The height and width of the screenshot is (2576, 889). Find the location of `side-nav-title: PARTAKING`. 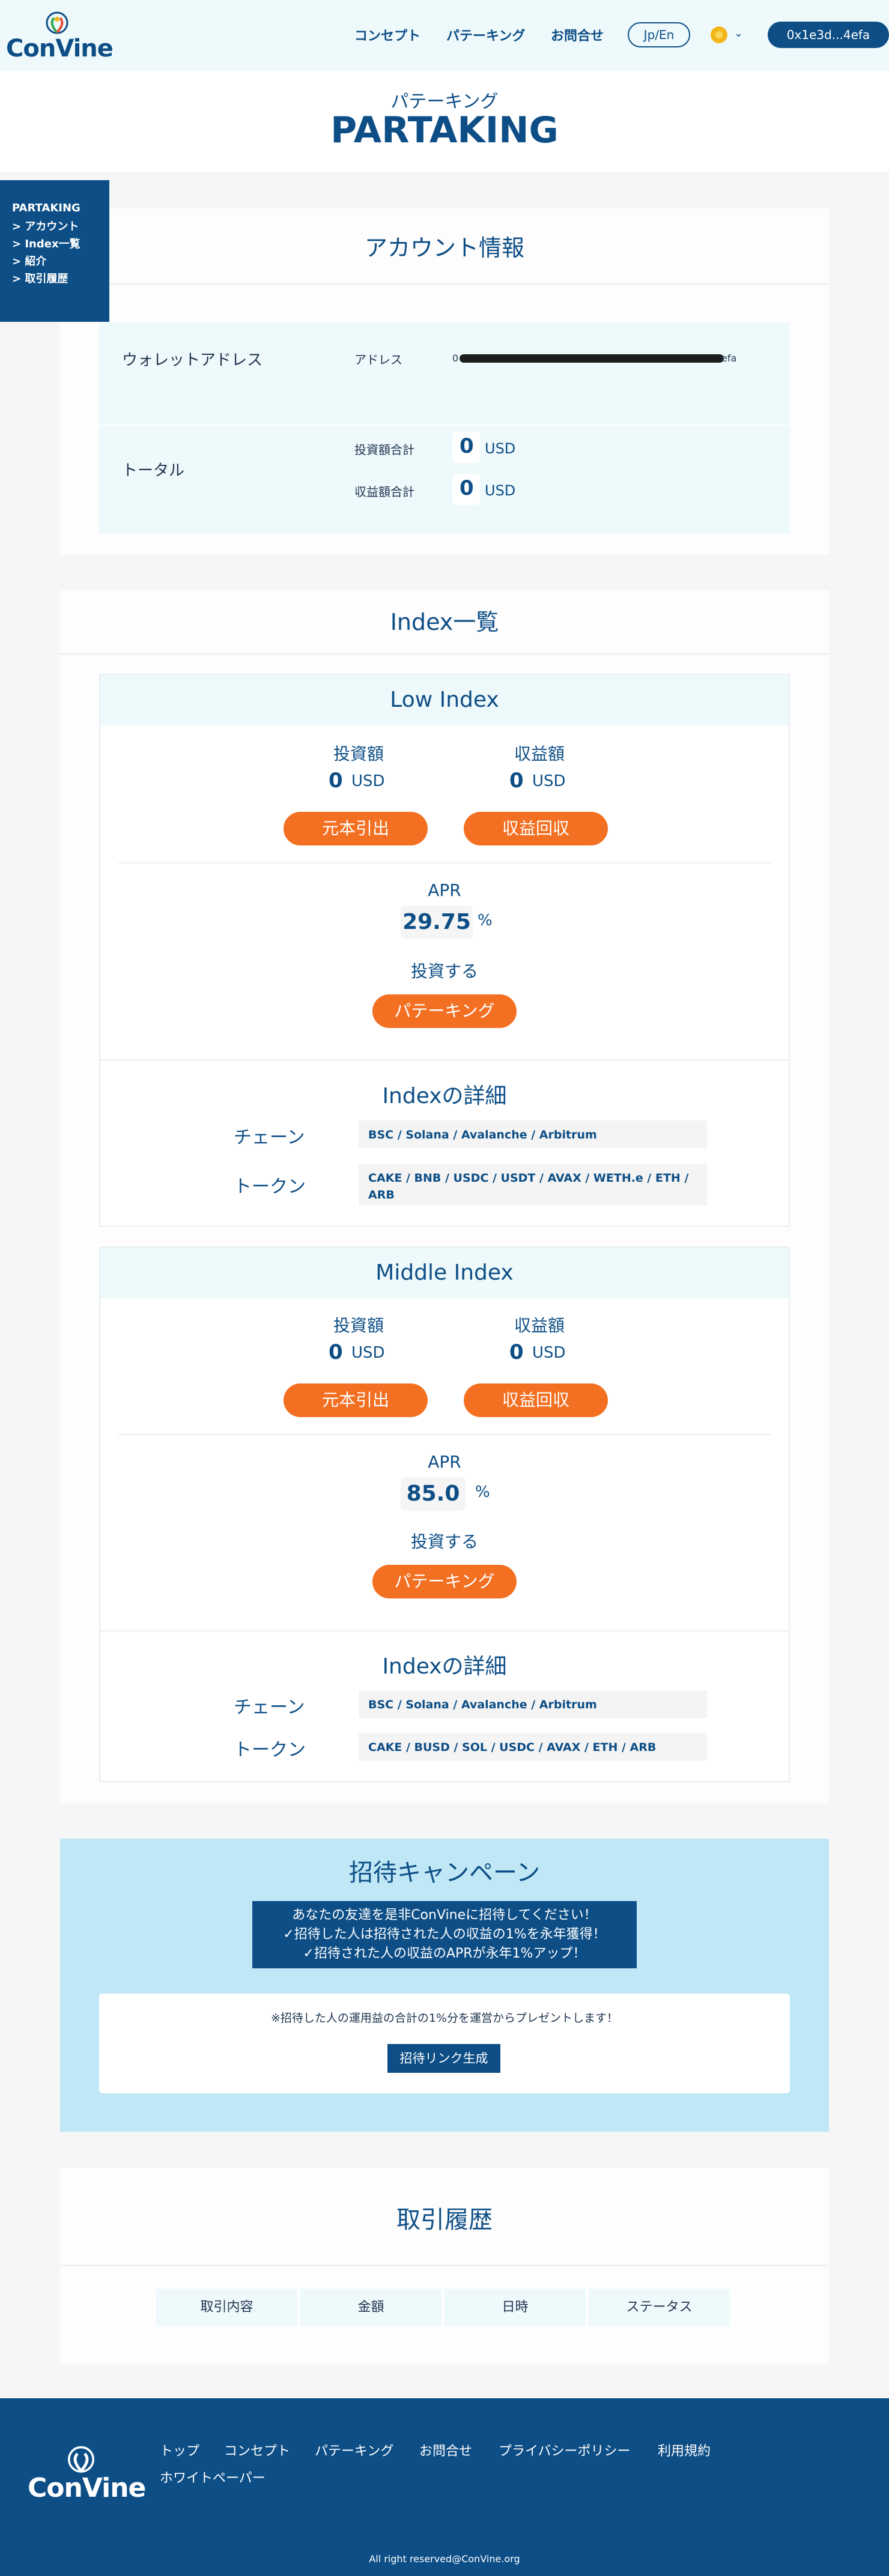

side-nav-title: PARTAKING is located at coordinates (46, 208).